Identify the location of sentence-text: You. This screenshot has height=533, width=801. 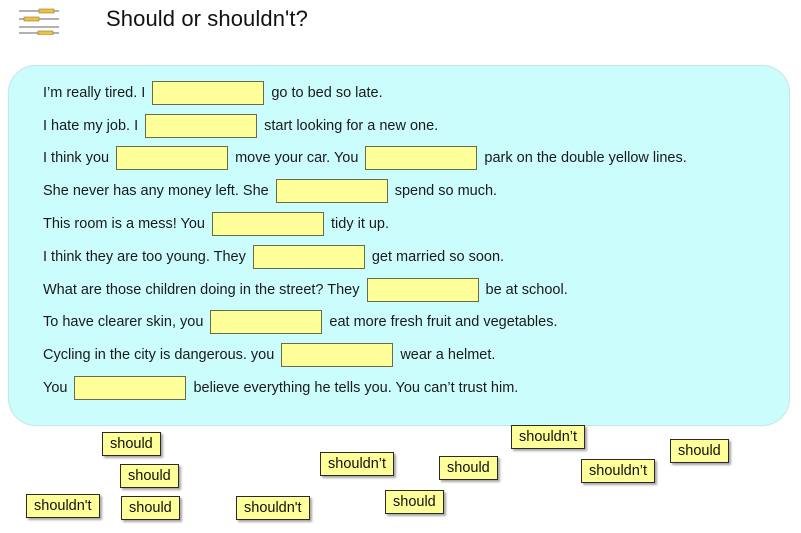
(55, 388).